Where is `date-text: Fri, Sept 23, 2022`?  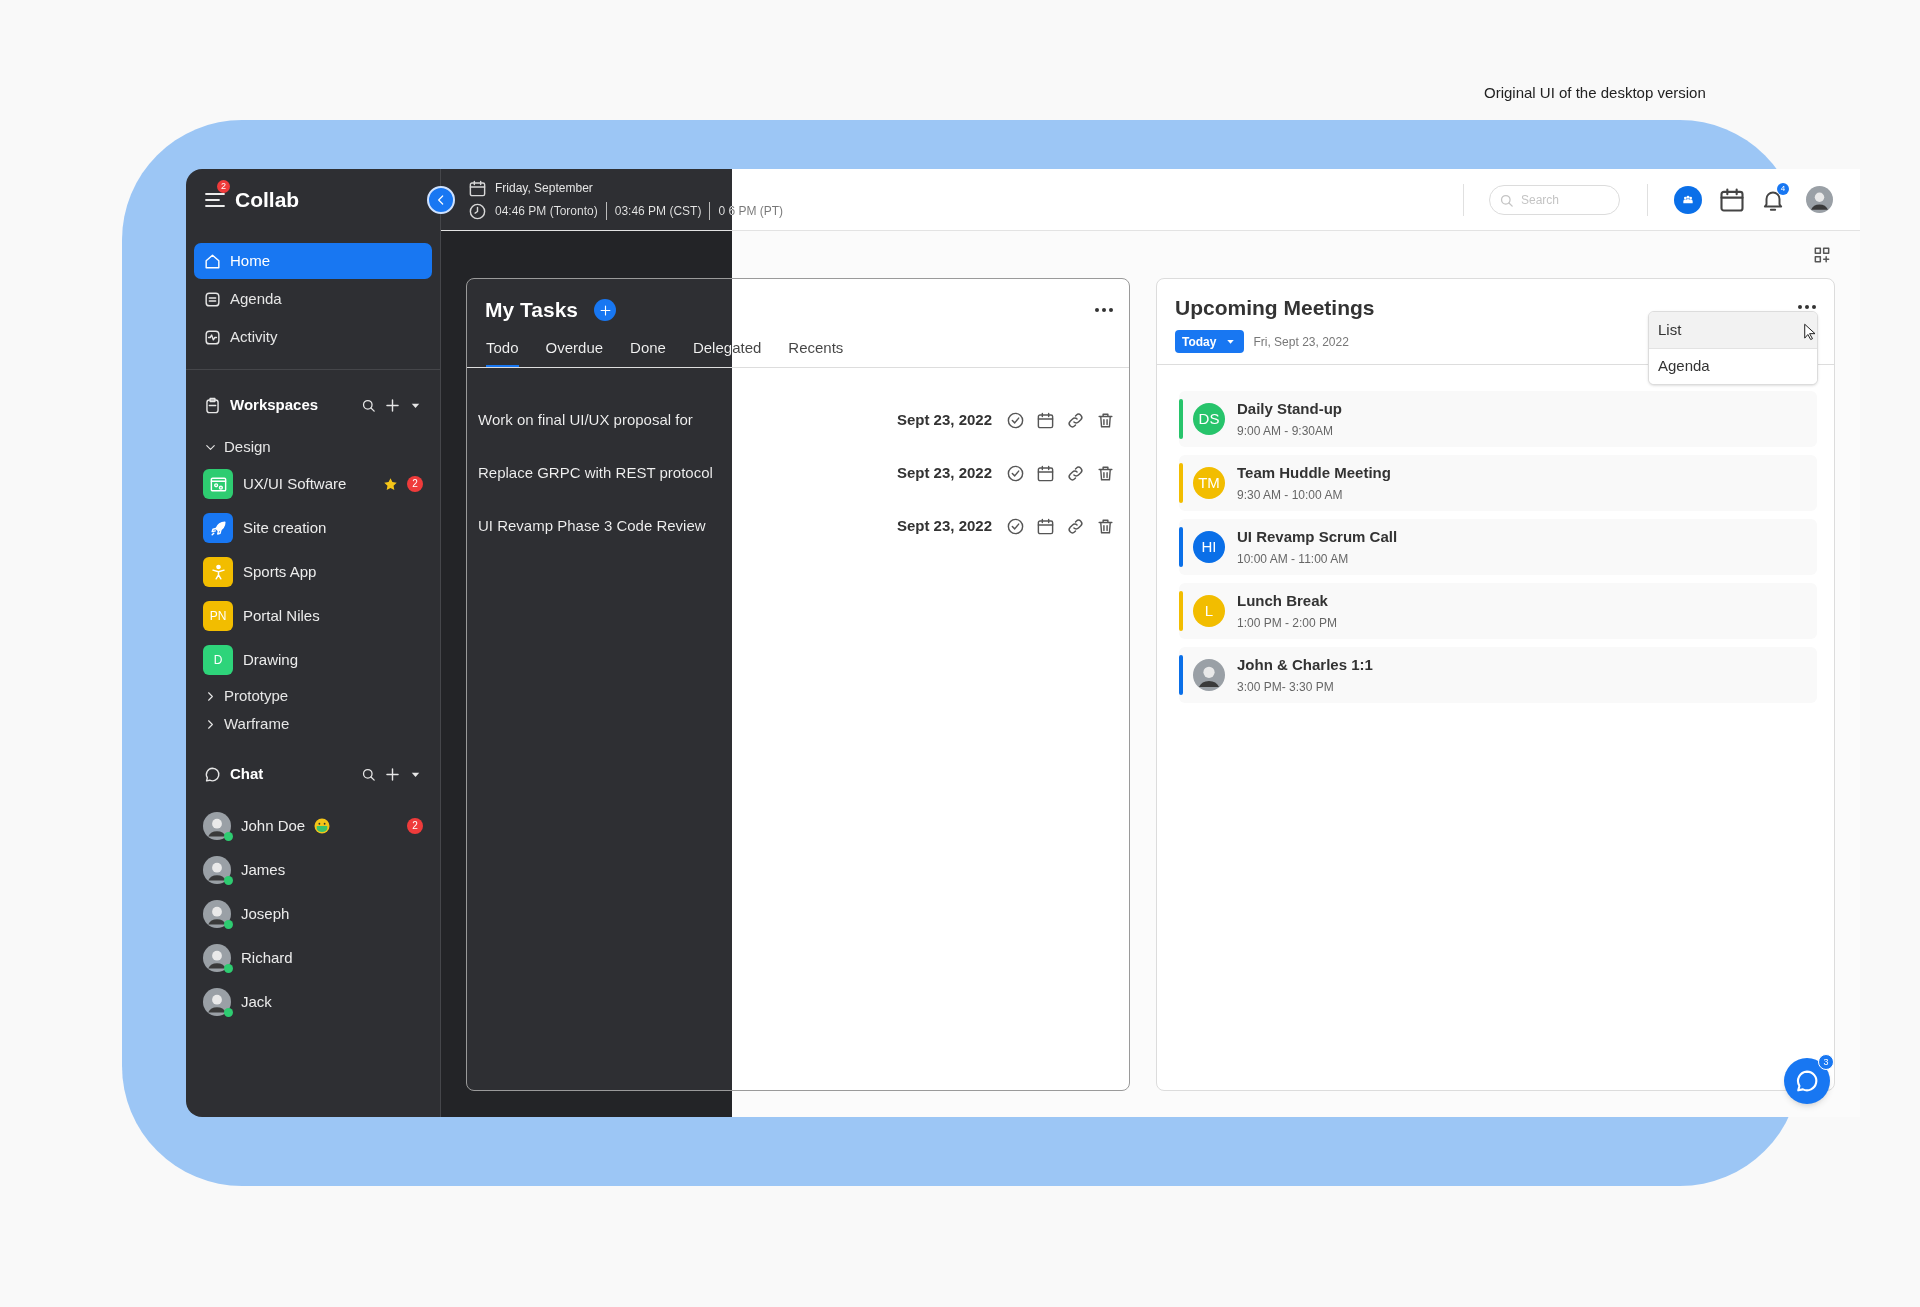
date-text: Fri, Sept 23, 2022 is located at coordinates (1301, 342).